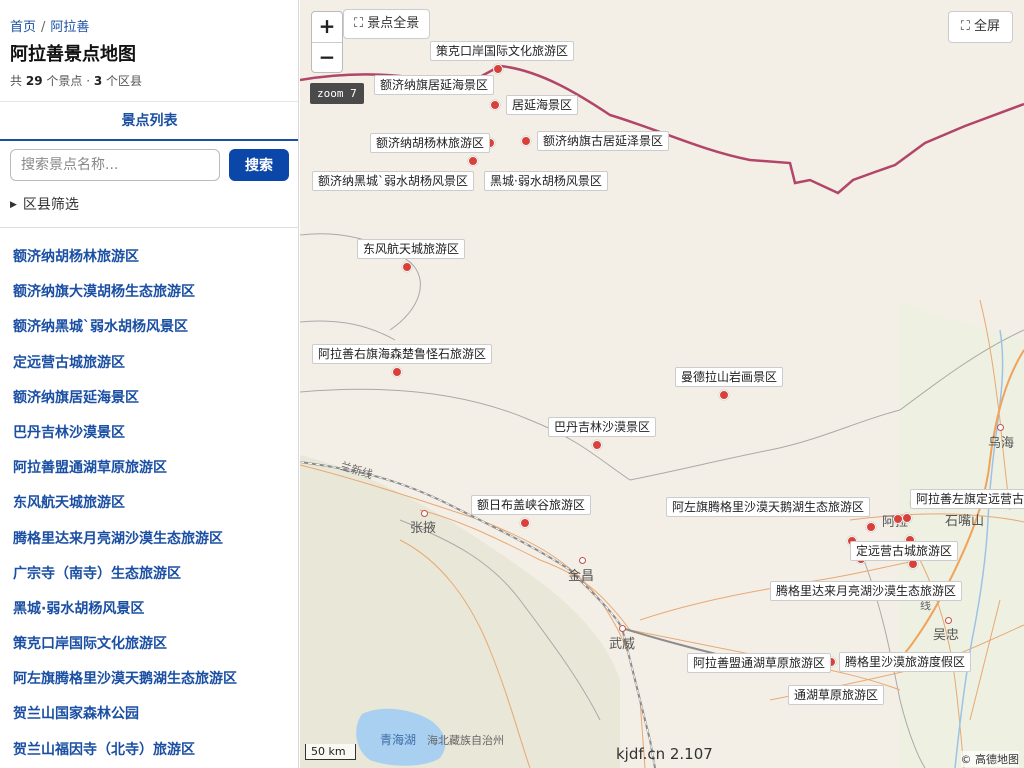  Describe the element at coordinates (729, 377) in the screenshot. I see `poi-label: 曼德拉山岩画景区` at that location.